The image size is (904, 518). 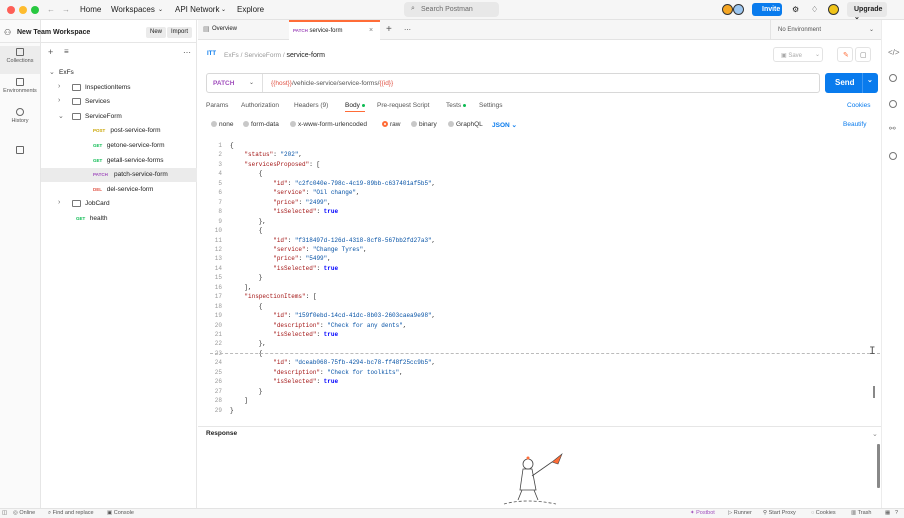 I want to click on sidebar-collection-item: ⌄ ExFs, so click(x=119, y=73).